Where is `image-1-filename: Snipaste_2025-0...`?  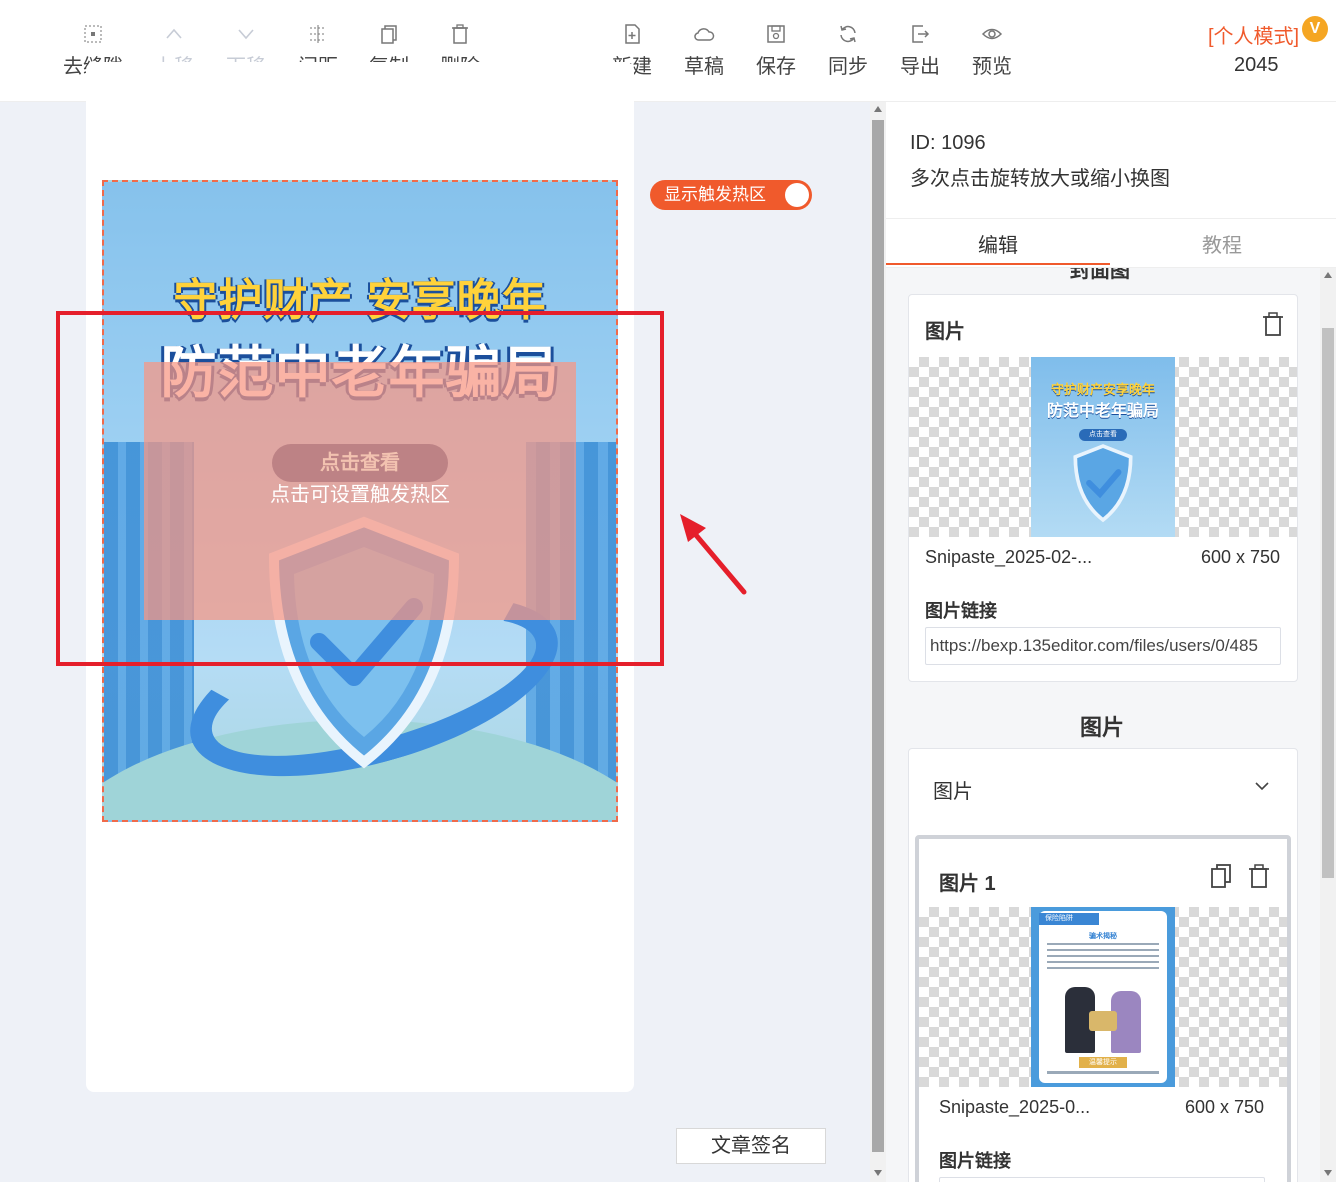 image-1-filename: Snipaste_2025-0... is located at coordinates (1015, 1107).